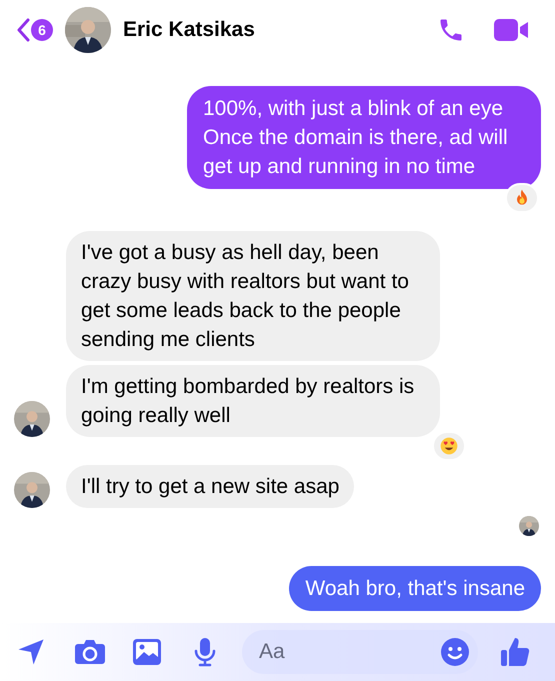 The width and height of the screenshot is (555, 681). I want to click on video-camera-icon, so click(511, 30).